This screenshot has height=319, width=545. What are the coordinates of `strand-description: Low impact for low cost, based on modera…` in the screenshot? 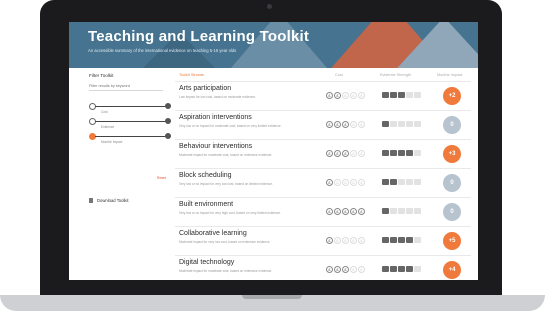 It's located at (217, 97).